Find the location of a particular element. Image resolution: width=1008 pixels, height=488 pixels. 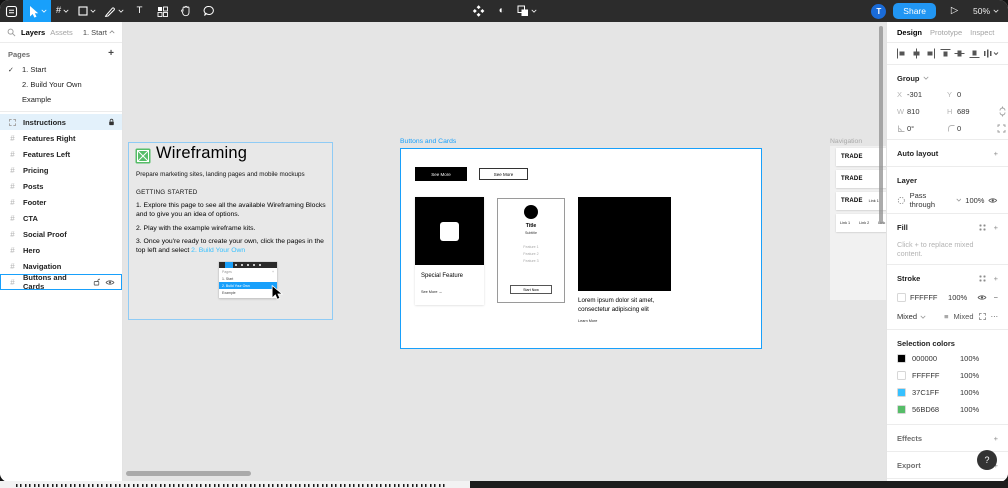

x-value: -301 is located at coordinates (927, 94).